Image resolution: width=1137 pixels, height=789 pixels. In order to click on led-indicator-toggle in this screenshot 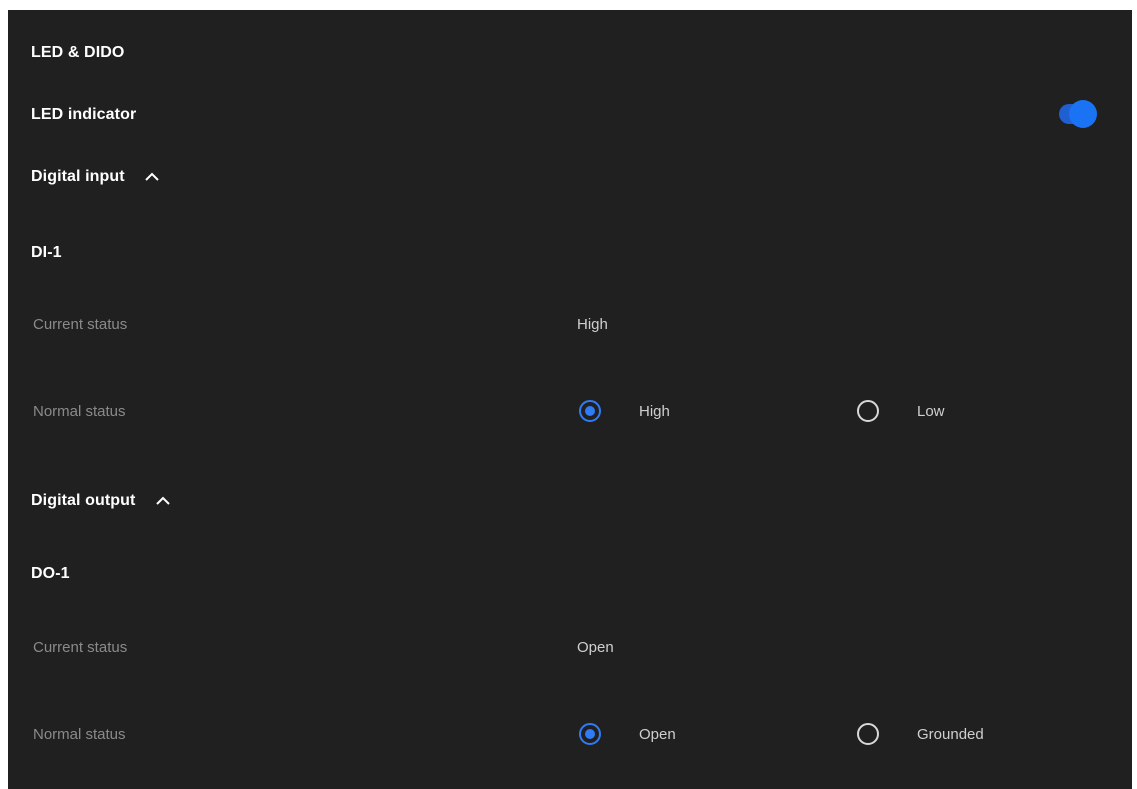, I will do `click(1078, 114)`.